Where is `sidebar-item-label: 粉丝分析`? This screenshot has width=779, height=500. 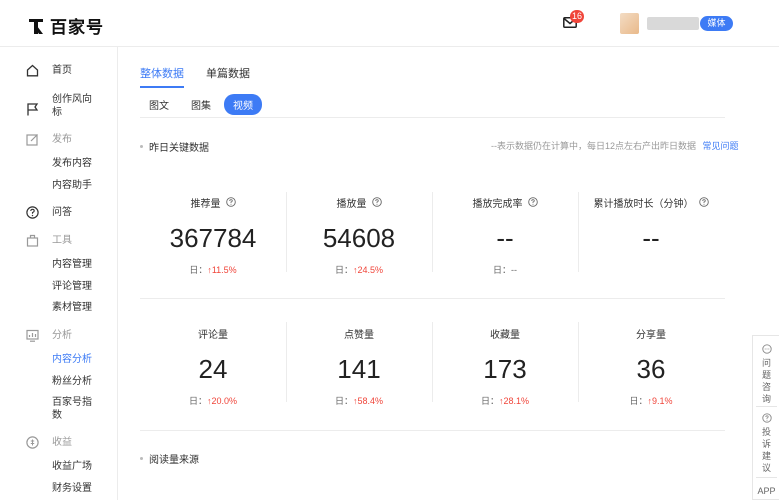 sidebar-item-label: 粉丝分析 is located at coordinates (72, 381).